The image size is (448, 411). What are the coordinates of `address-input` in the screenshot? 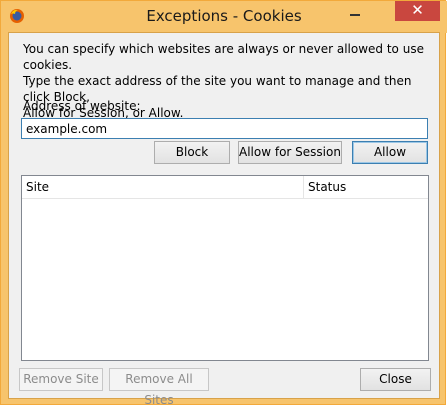 It's located at (224, 128).